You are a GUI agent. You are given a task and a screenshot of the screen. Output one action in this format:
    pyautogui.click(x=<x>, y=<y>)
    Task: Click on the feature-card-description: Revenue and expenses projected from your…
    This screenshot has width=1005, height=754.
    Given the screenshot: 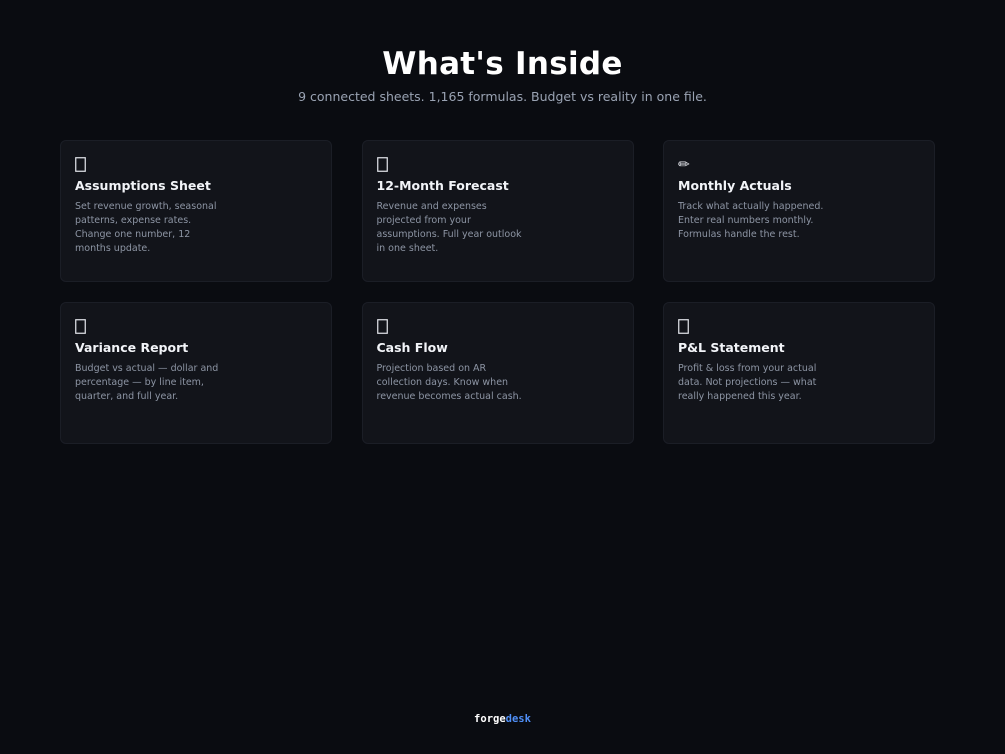 What is the action you would take?
    pyautogui.click(x=449, y=227)
    